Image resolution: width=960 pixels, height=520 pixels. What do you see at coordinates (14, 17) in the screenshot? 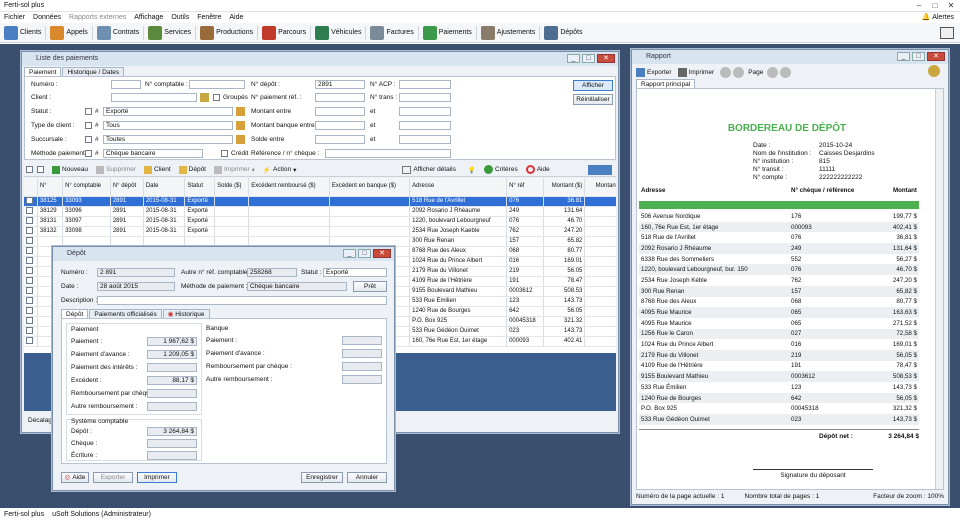
I see `menu-item: Fichier` at bounding box center [14, 17].